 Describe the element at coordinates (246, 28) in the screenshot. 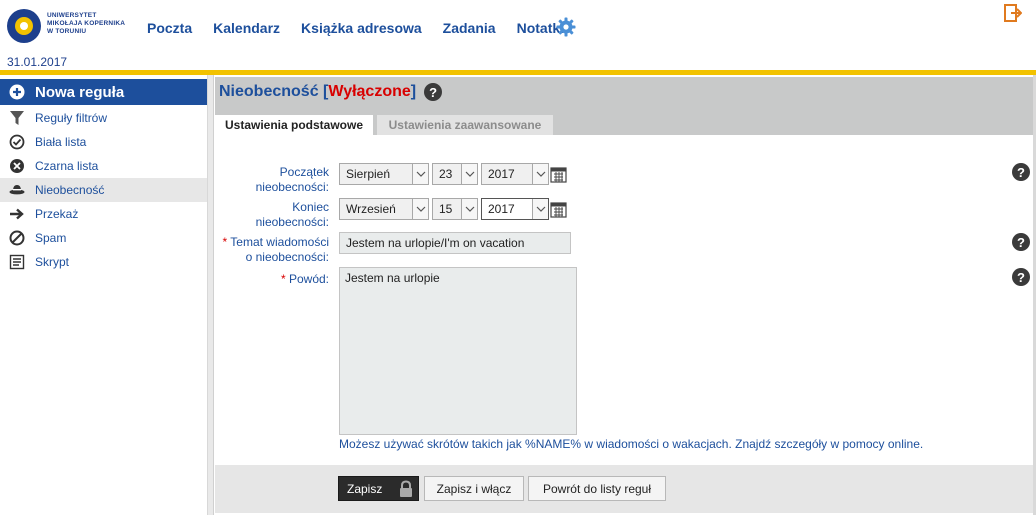

I see `nav-kalendarz: Kalendarz` at that location.